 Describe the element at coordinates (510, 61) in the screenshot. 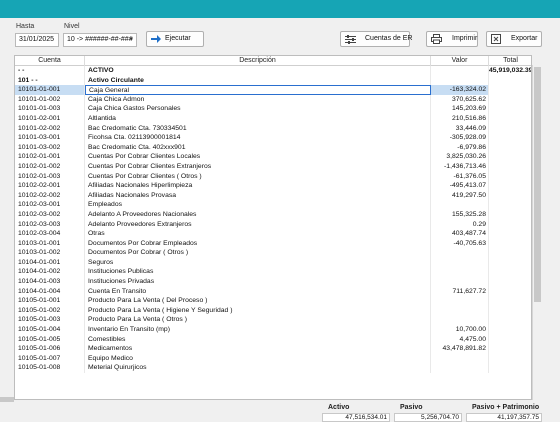

I see `column-header-total: Total` at that location.